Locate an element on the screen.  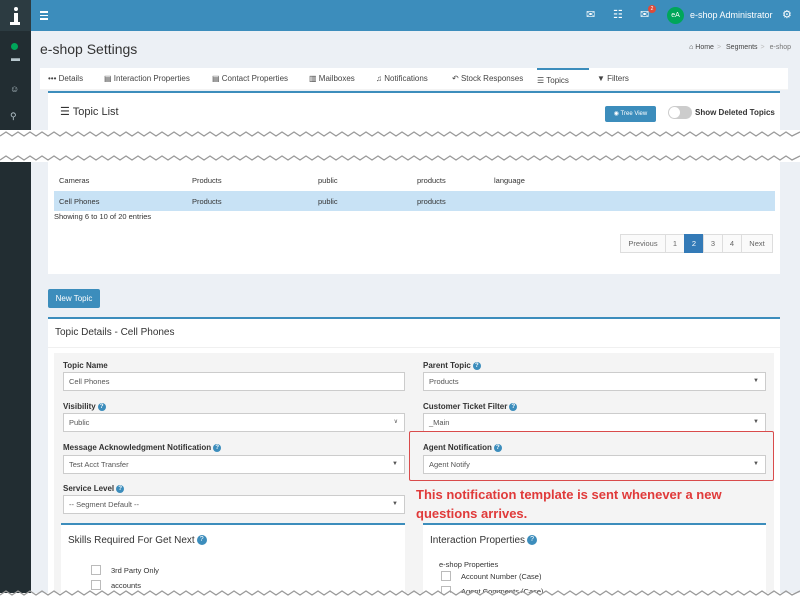
menu-toggle-icon is located at coordinates (44, 16).